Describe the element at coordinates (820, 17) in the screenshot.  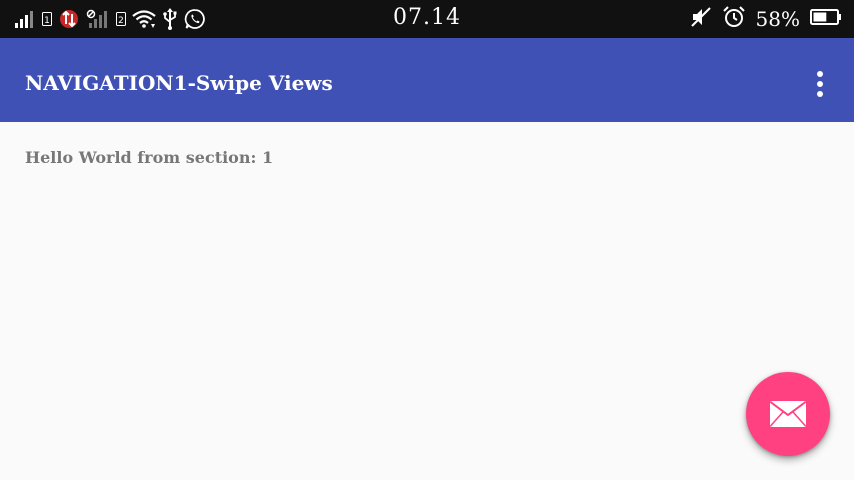
I see `battery-level-fill` at that location.